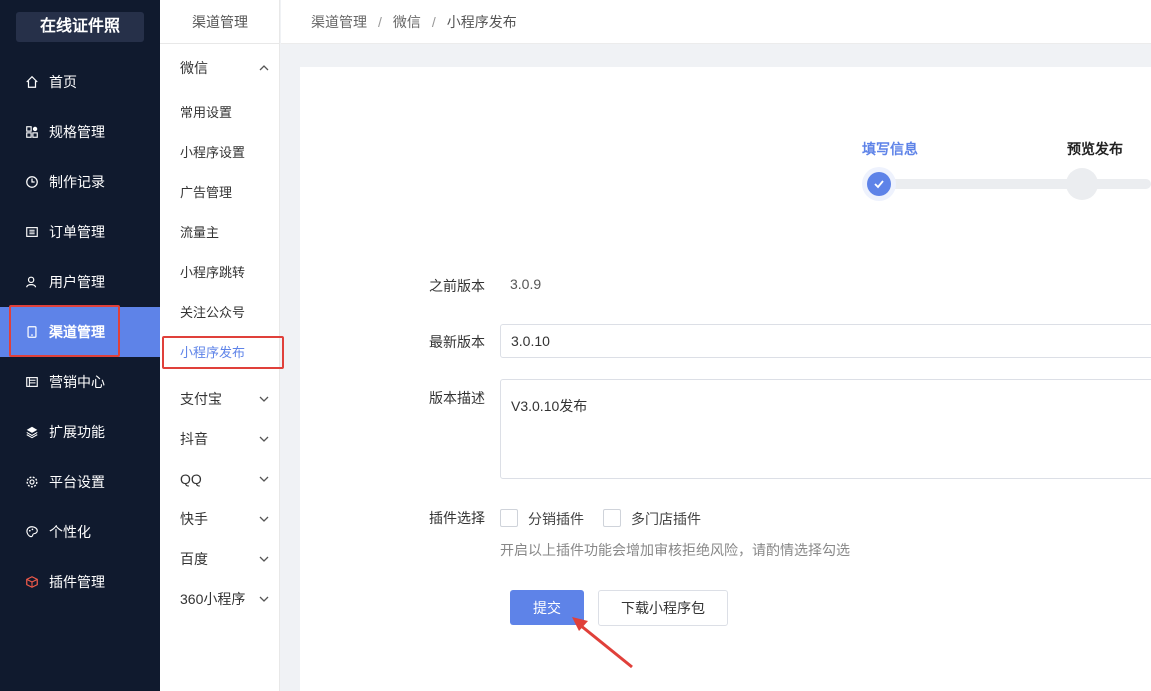 This screenshot has height=691, width=1151. What do you see at coordinates (80, 27) in the screenshot?
I see `app-logo: 在线证件照` at bounding box center [80, 27].